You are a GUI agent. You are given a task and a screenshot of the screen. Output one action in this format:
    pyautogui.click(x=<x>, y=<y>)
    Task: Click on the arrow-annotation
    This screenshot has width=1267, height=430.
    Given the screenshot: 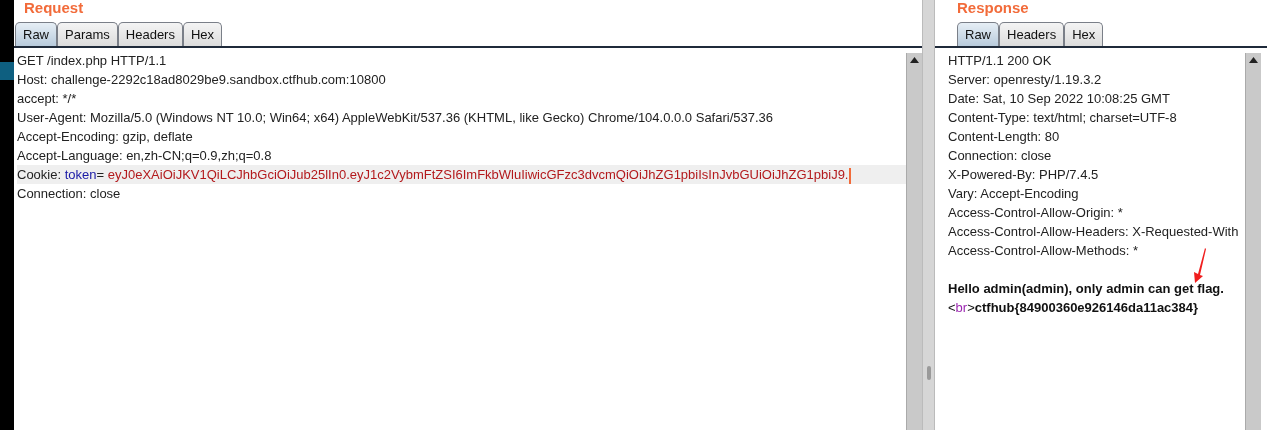 What is the action you would take?
    pyautogui.click(x=1199, y=266)
    